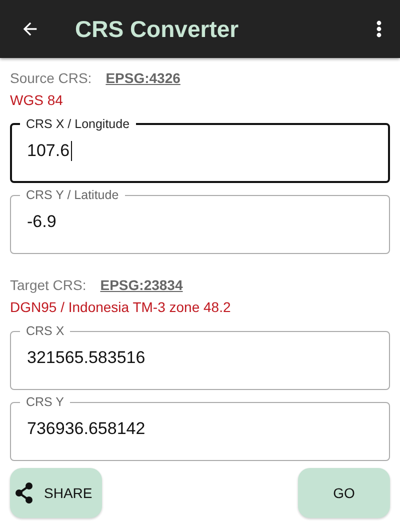  What do you see at coordinates (379, 29) in the screenshot?
I see `more-menu-icon` at bounding box center [379, 29].